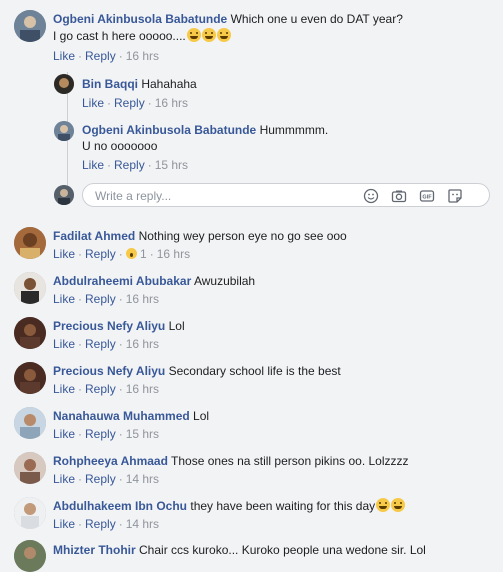 The image size is (503, 572). Describe the element at coordinates (254, 371) in the screenshot. I see `comment-text: Secondary school life is the best` at that location.